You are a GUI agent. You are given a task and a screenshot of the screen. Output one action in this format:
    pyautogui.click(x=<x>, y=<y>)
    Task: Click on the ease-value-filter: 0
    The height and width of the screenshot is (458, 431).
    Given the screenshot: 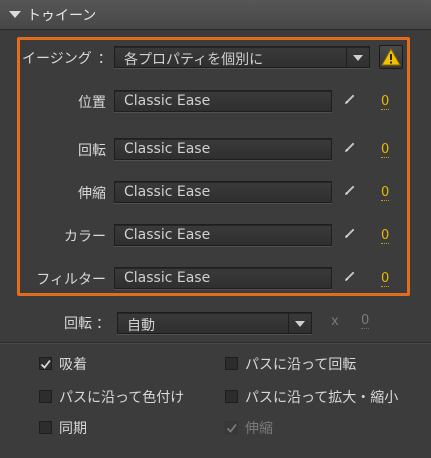 What is the action you would take?
    pyautogui.click(x=385, y=279)
    